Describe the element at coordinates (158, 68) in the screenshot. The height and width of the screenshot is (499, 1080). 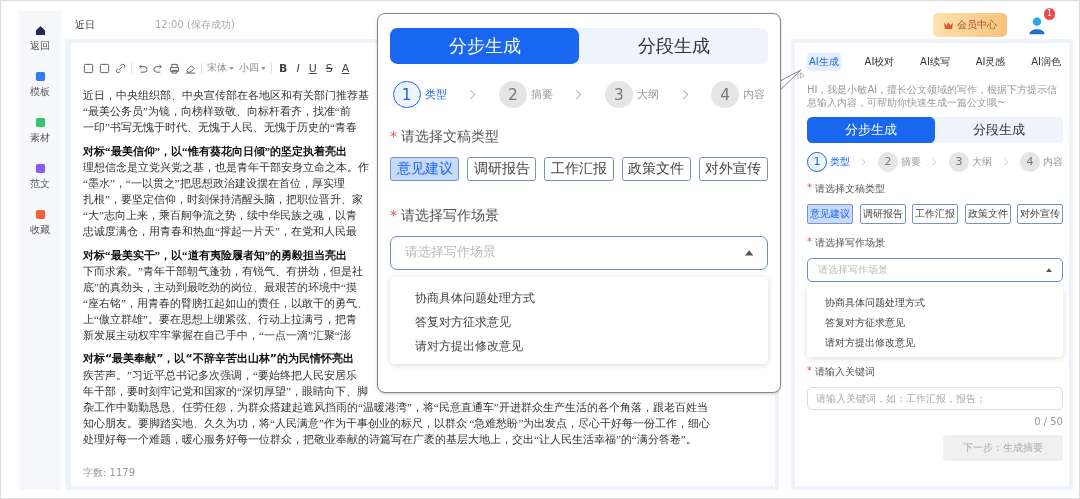
I see `redo-icon` at that location.